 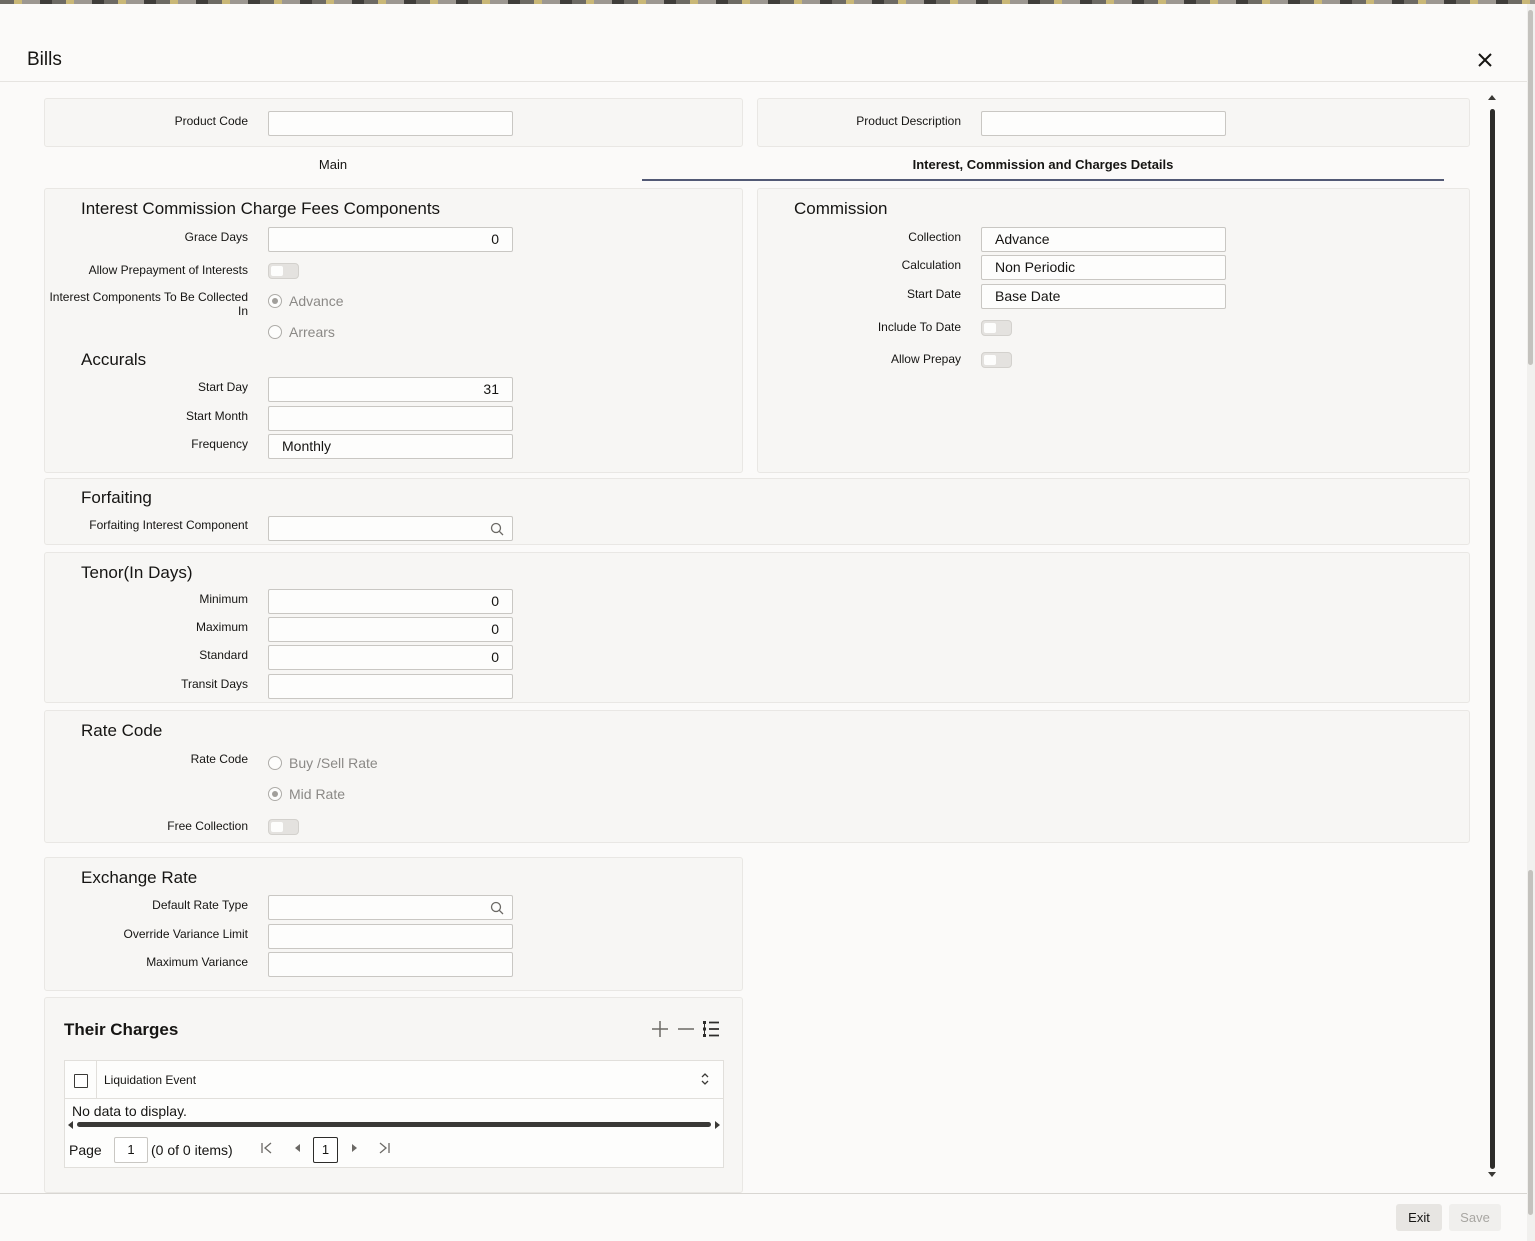 I want to click on radio-arrears: Arrears, so click(x=301, y=332).